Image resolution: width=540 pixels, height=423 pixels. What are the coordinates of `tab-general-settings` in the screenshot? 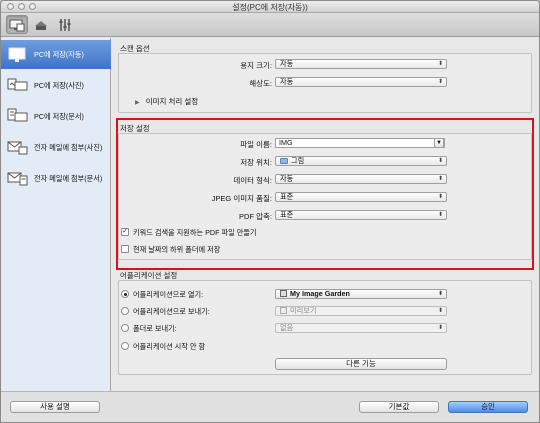 It's located at (65, 24).